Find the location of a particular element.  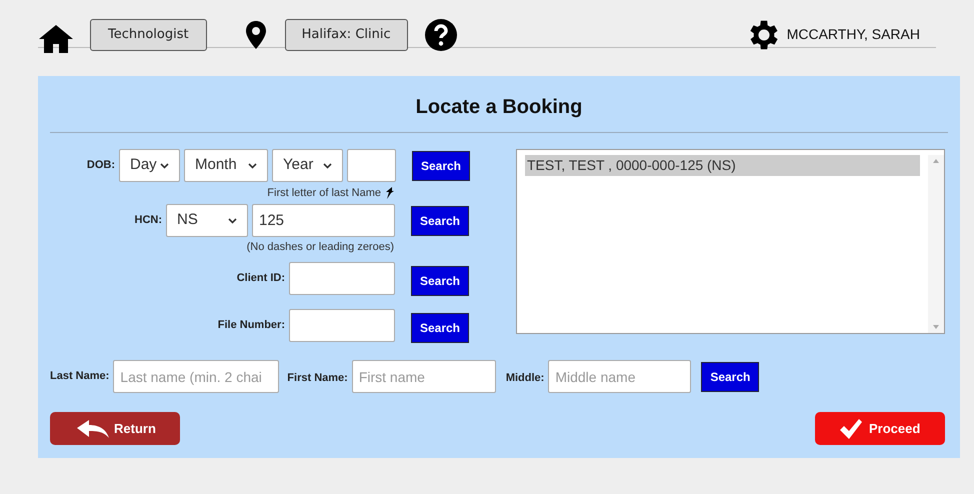

location-pin-icon is located at coordinates (255, 35).